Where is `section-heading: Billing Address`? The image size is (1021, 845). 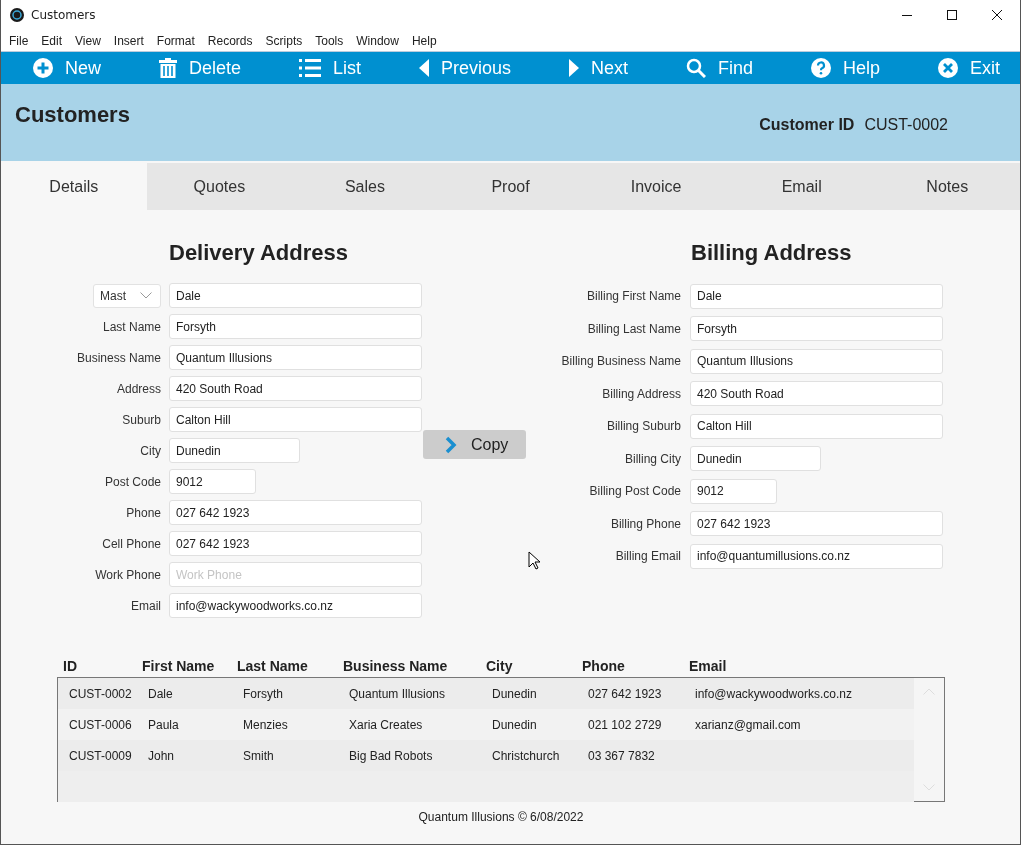 section-heading: Billing Address is located at coordinates (771, 253).